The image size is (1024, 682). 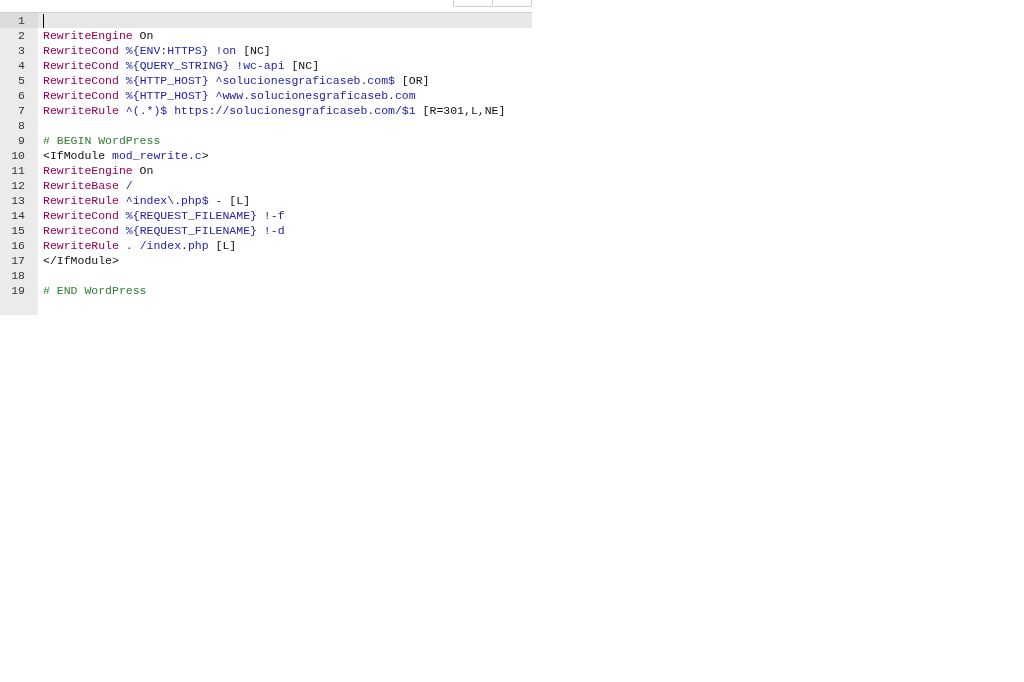 I want to click on code-line: RewriteCond %{QUERY_STRING} !wc-api [NC], so click(x=181, y=65).